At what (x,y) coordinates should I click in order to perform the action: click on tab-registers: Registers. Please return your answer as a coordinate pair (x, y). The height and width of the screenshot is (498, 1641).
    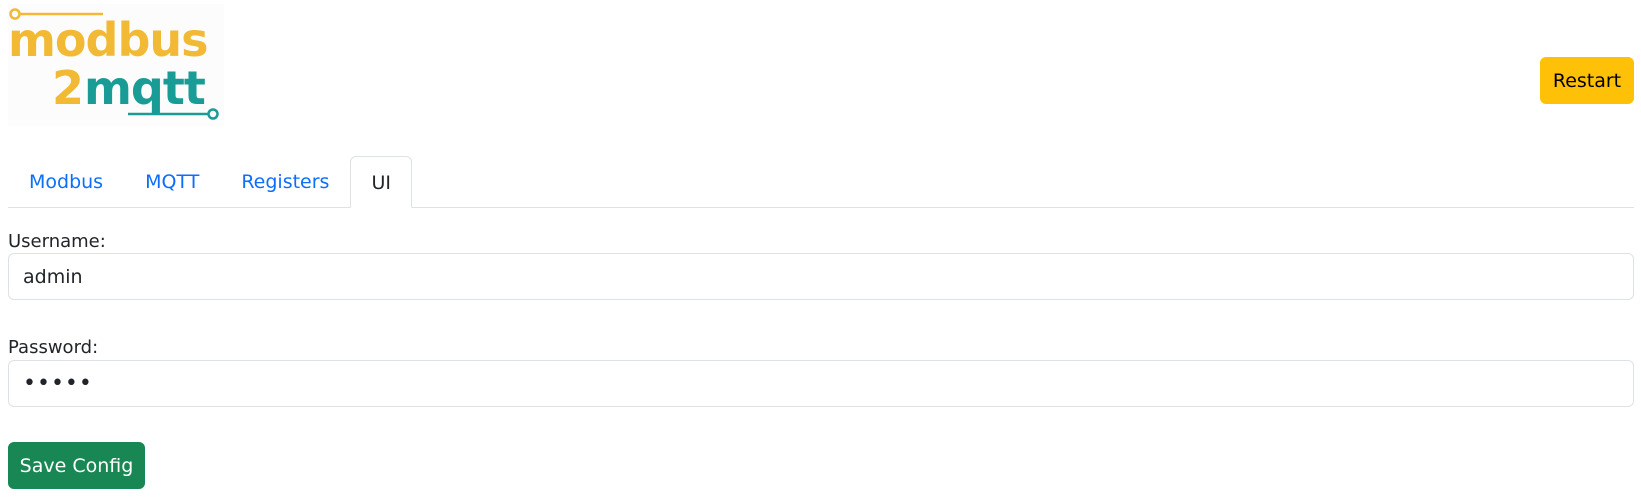
    Looking at the image, I should click on (285, 181).